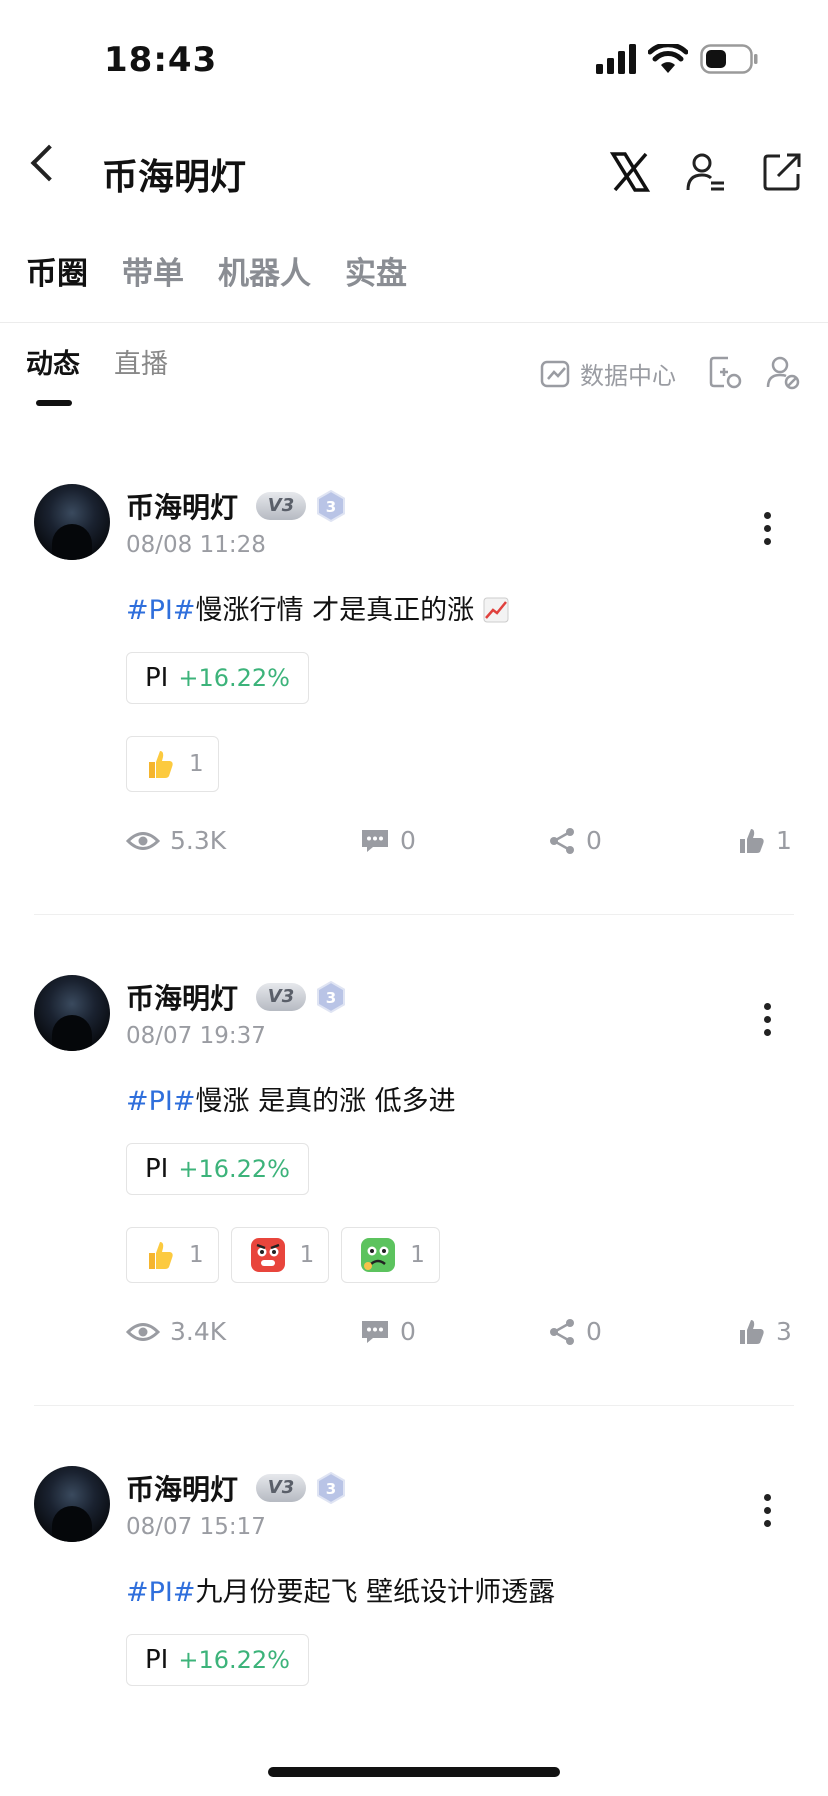  What do you see at coordinates (706, 172) in the screenshot?
I see `follow-user-icon` at bounding box center [706, 172].